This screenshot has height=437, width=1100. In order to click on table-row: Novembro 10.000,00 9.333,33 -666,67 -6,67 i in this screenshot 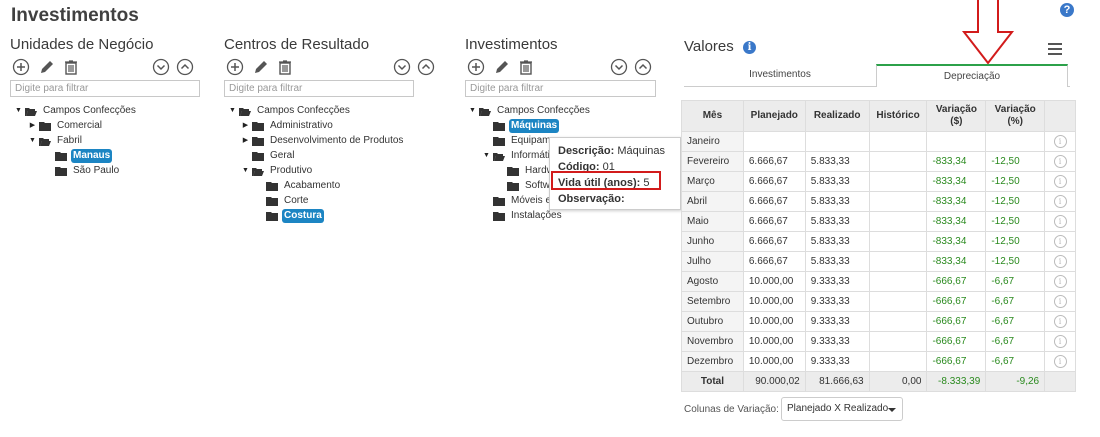, I will do `click(878, 341)`.